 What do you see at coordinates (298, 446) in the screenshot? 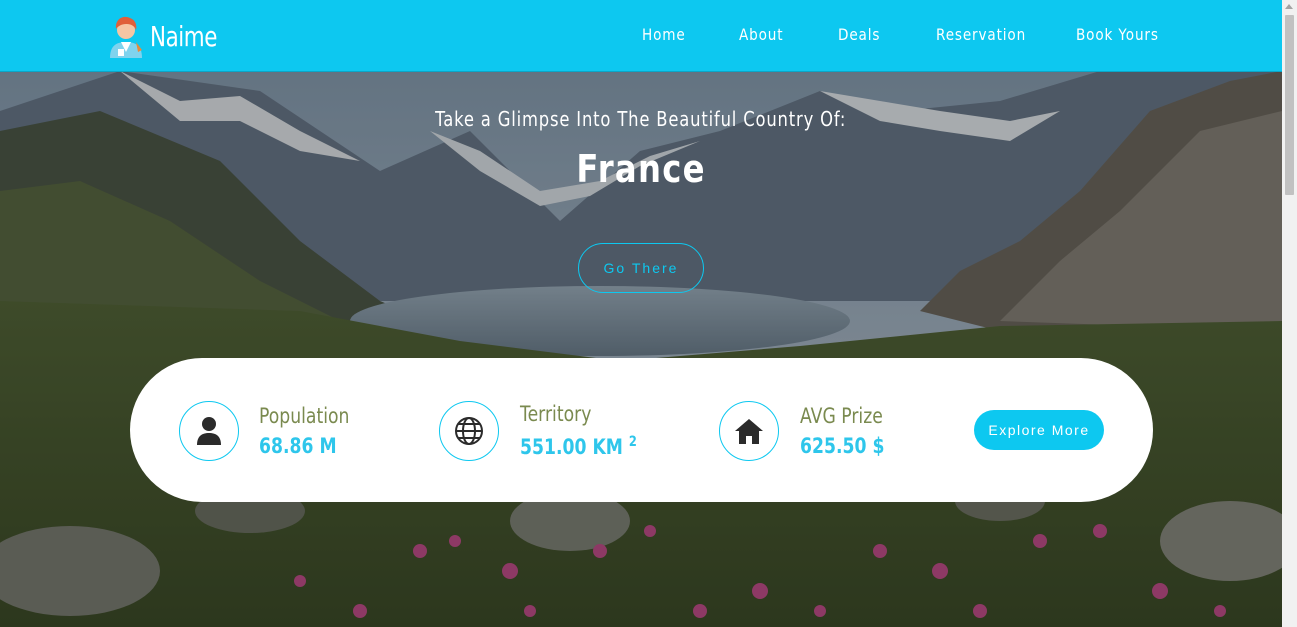
I see `population-value: 68.86 M` at bounding box center [298, 446].